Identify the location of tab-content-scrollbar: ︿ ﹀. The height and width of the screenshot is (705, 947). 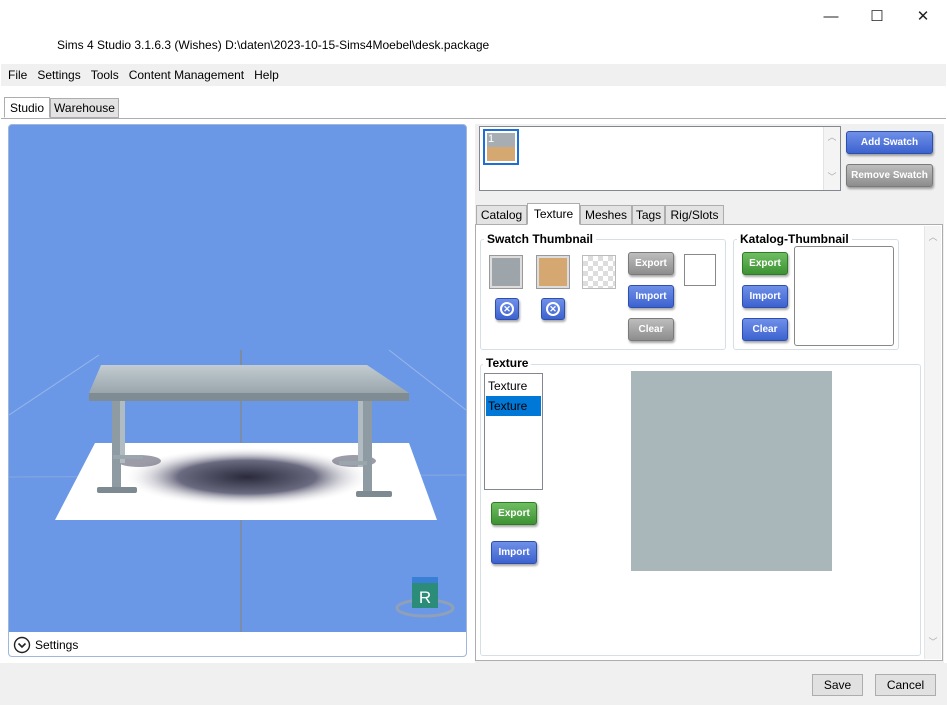
(932, 442).